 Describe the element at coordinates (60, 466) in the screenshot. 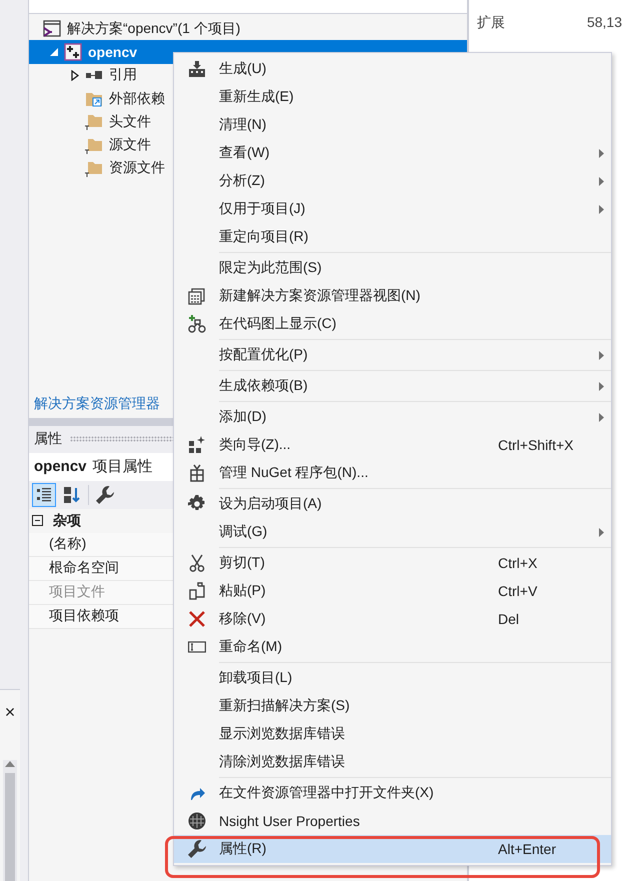

I see `object-name: opencv` at that location.